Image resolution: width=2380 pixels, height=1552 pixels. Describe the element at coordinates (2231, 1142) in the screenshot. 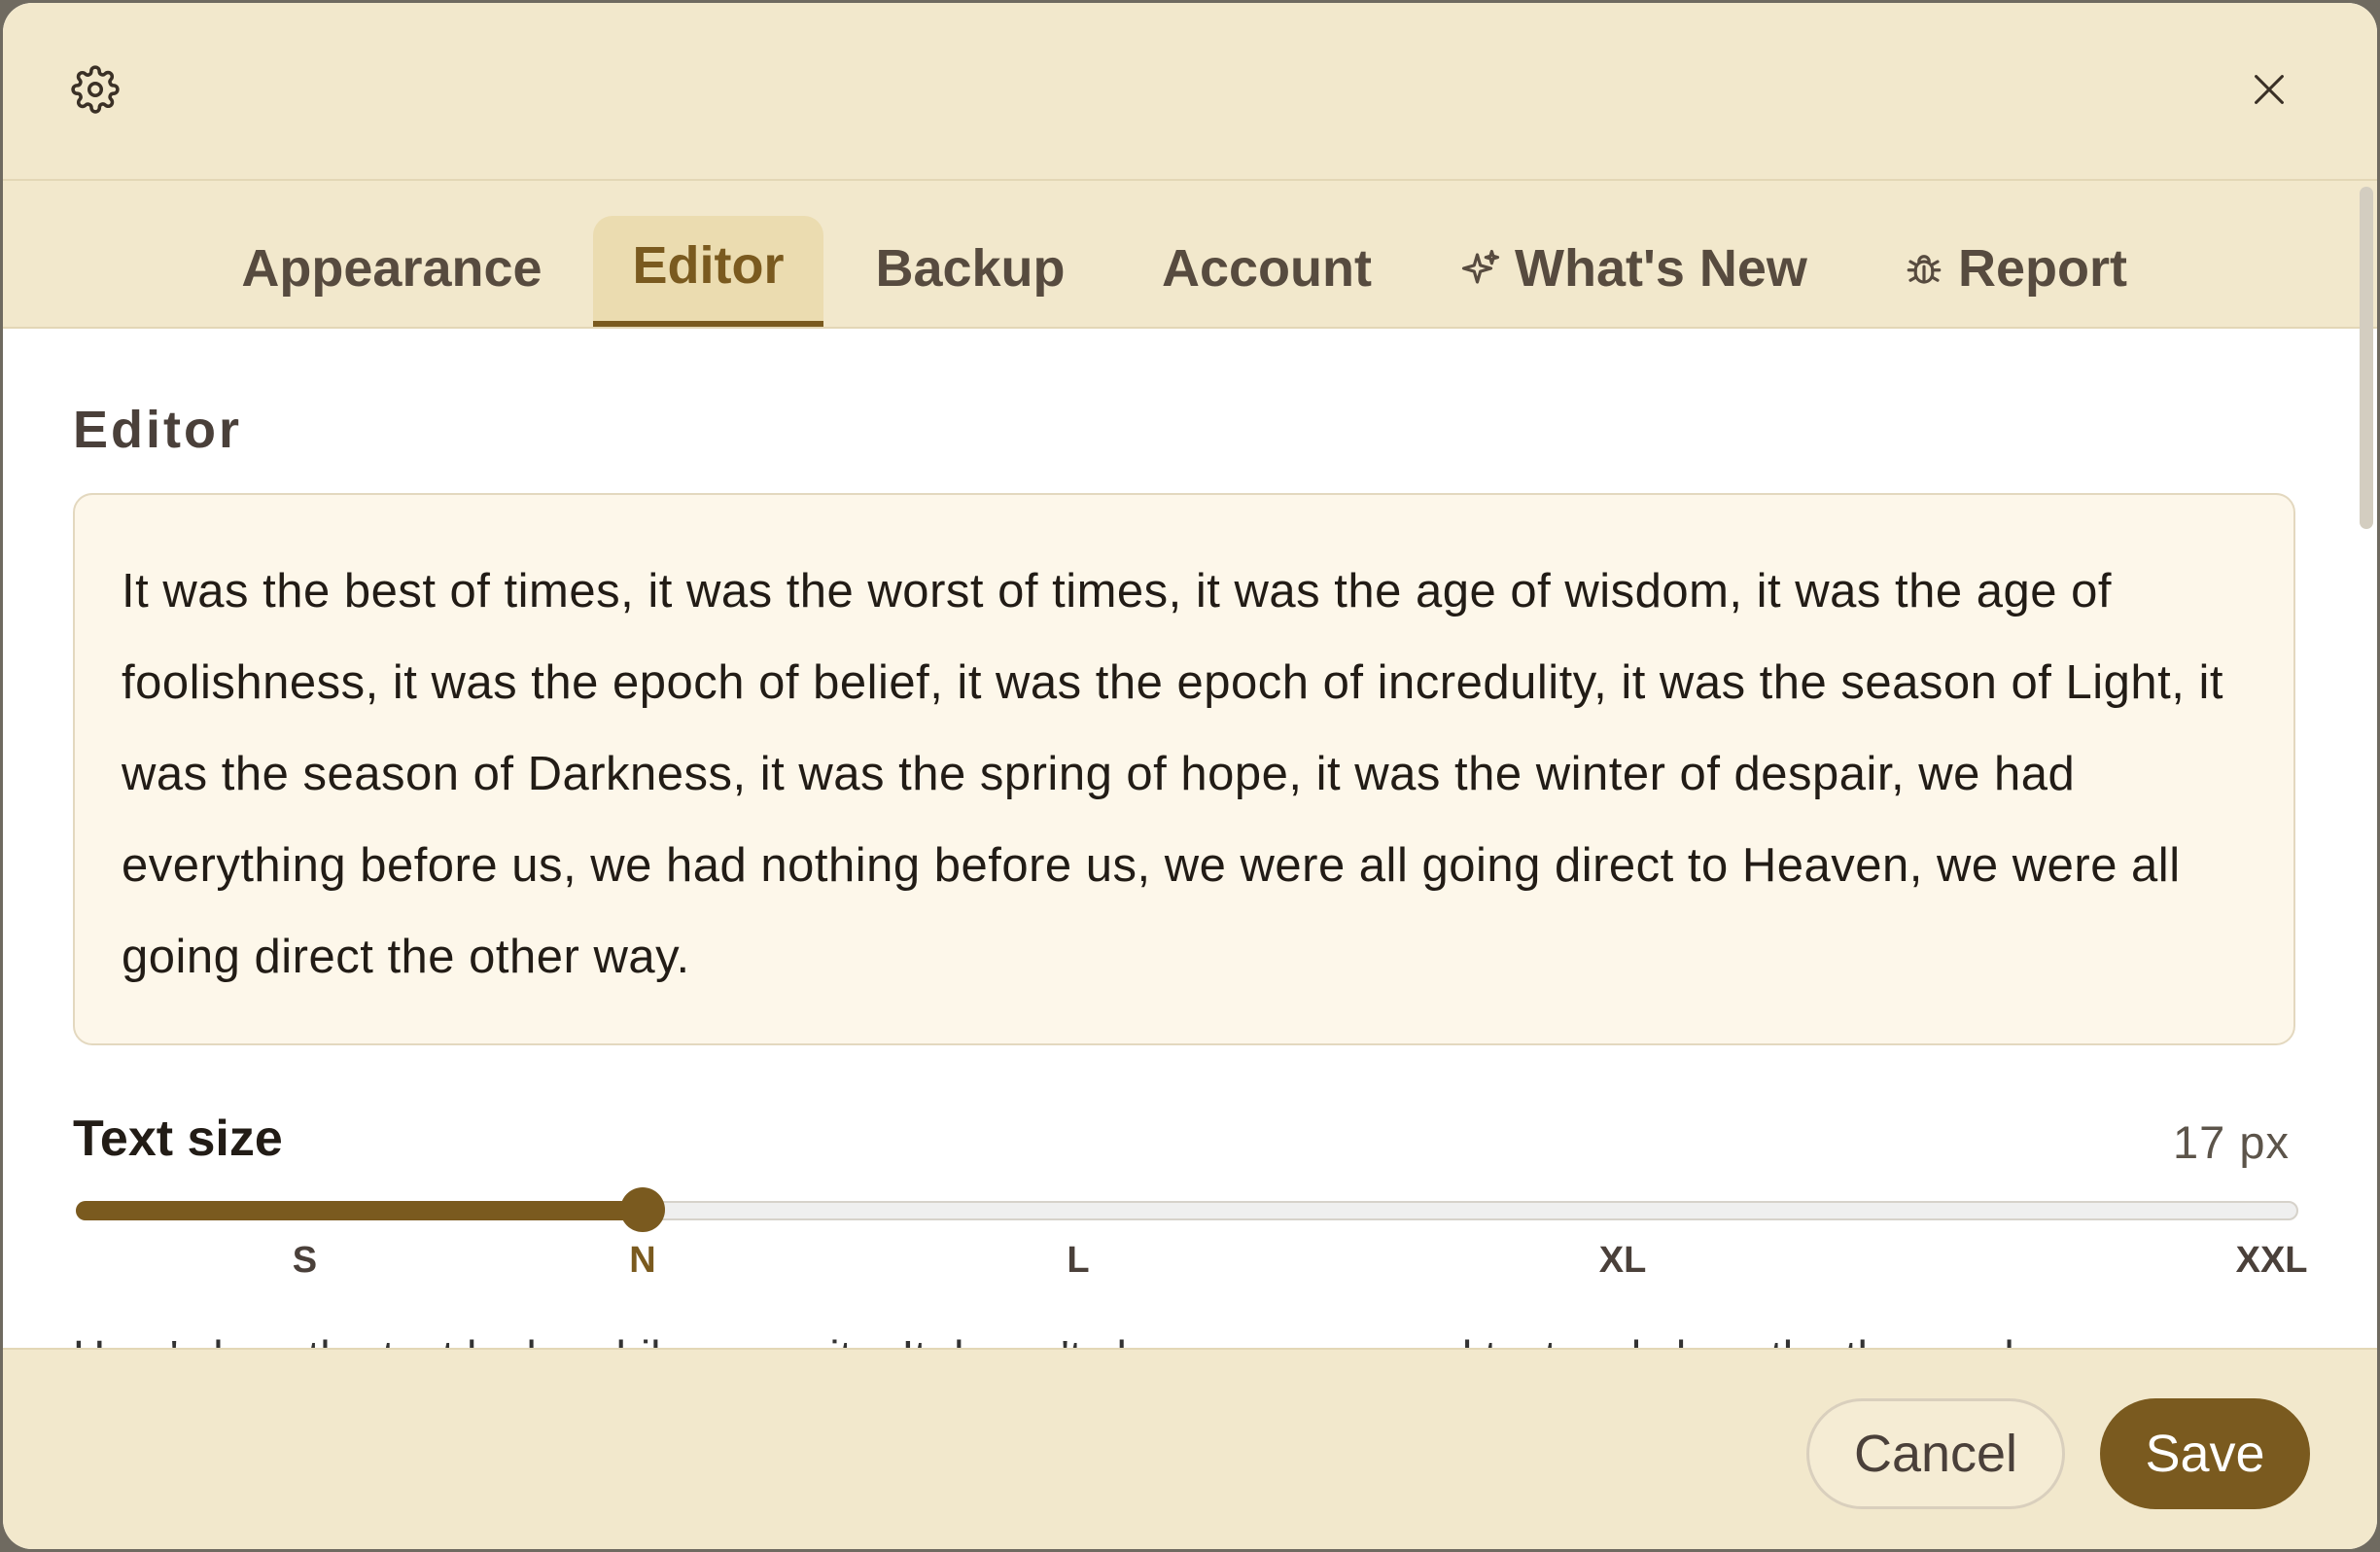

I see `text-size-value: 17 px` at that location.